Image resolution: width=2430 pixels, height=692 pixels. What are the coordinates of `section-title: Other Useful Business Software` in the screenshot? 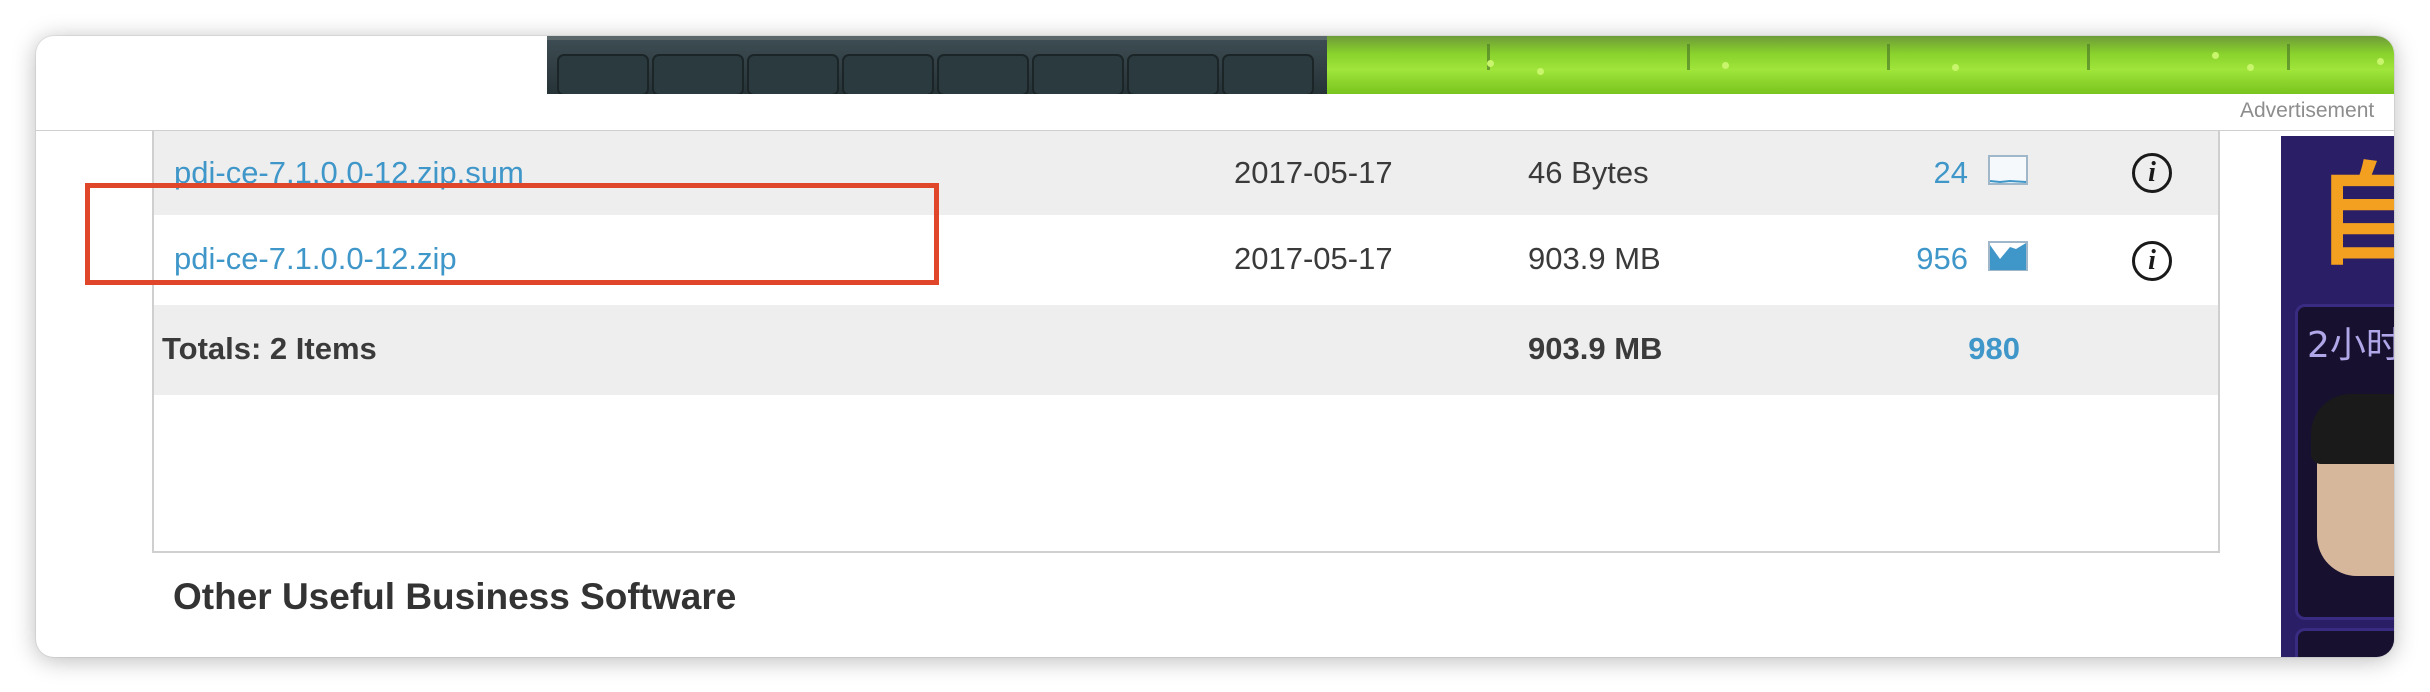 It's located at (455, 596).